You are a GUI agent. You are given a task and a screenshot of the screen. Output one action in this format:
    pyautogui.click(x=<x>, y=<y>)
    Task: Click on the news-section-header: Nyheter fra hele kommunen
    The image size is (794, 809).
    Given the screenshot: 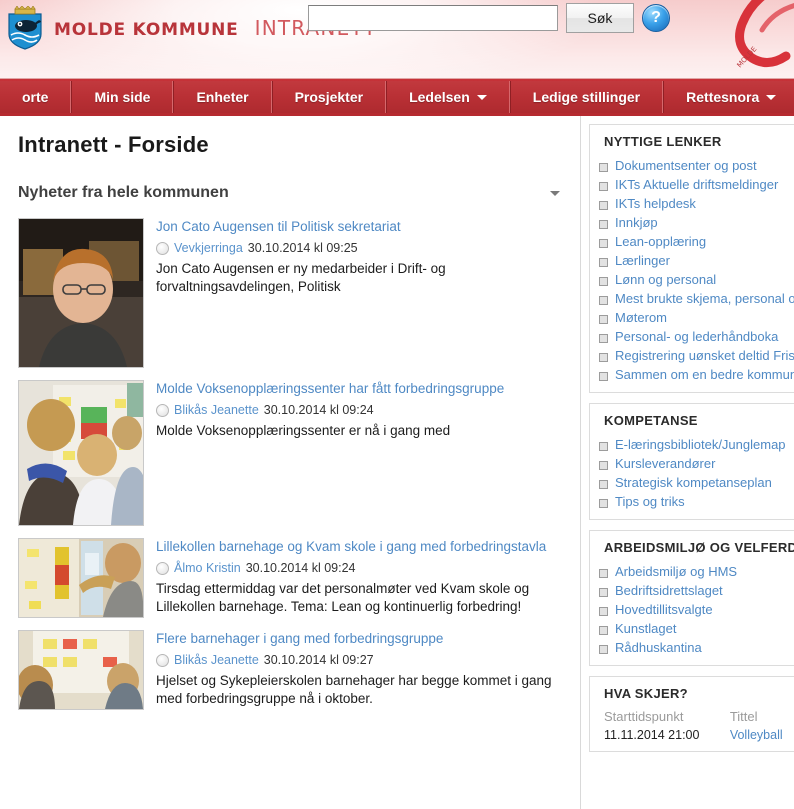 What is the action you would take?
    pyautogui.click(x=292, y=196)
    